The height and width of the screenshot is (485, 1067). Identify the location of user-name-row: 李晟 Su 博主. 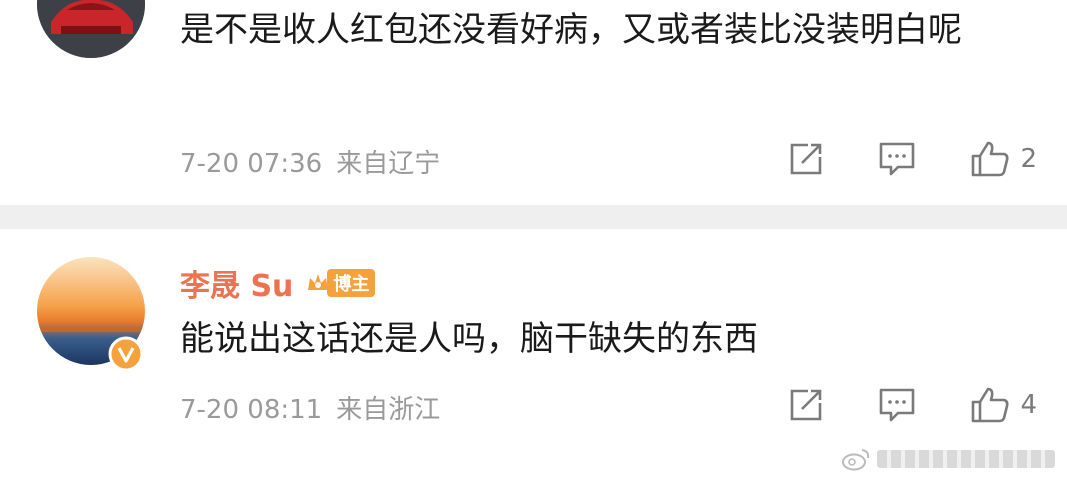
(278, 283).